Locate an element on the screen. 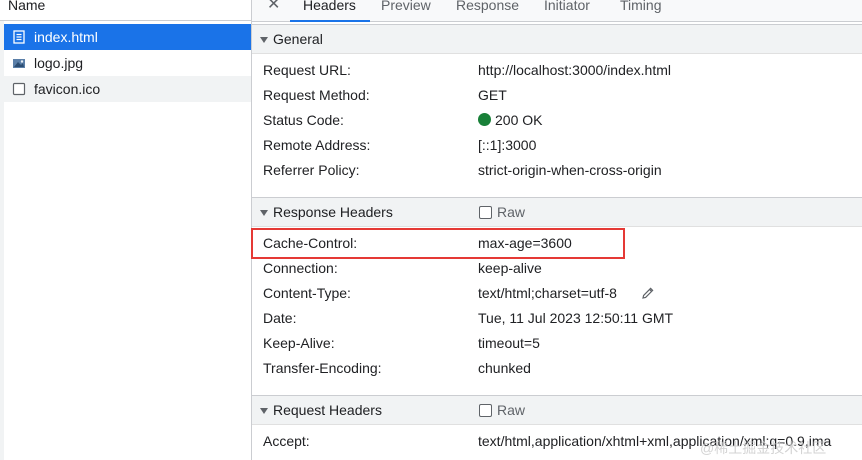 This screenshot has height=460, width=862. header-key: Transfer-Encoding: is located at coordinates (322, 368).